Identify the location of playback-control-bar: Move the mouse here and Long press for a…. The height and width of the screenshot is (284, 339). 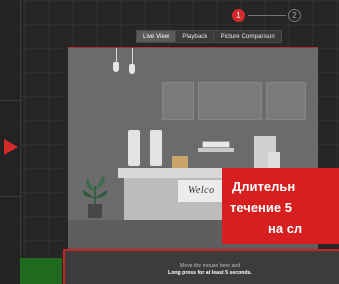
(201, 266).